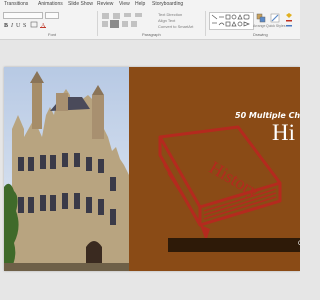 The image size is (320, 300). I want to click on svg-text: S, so click(24, 25).